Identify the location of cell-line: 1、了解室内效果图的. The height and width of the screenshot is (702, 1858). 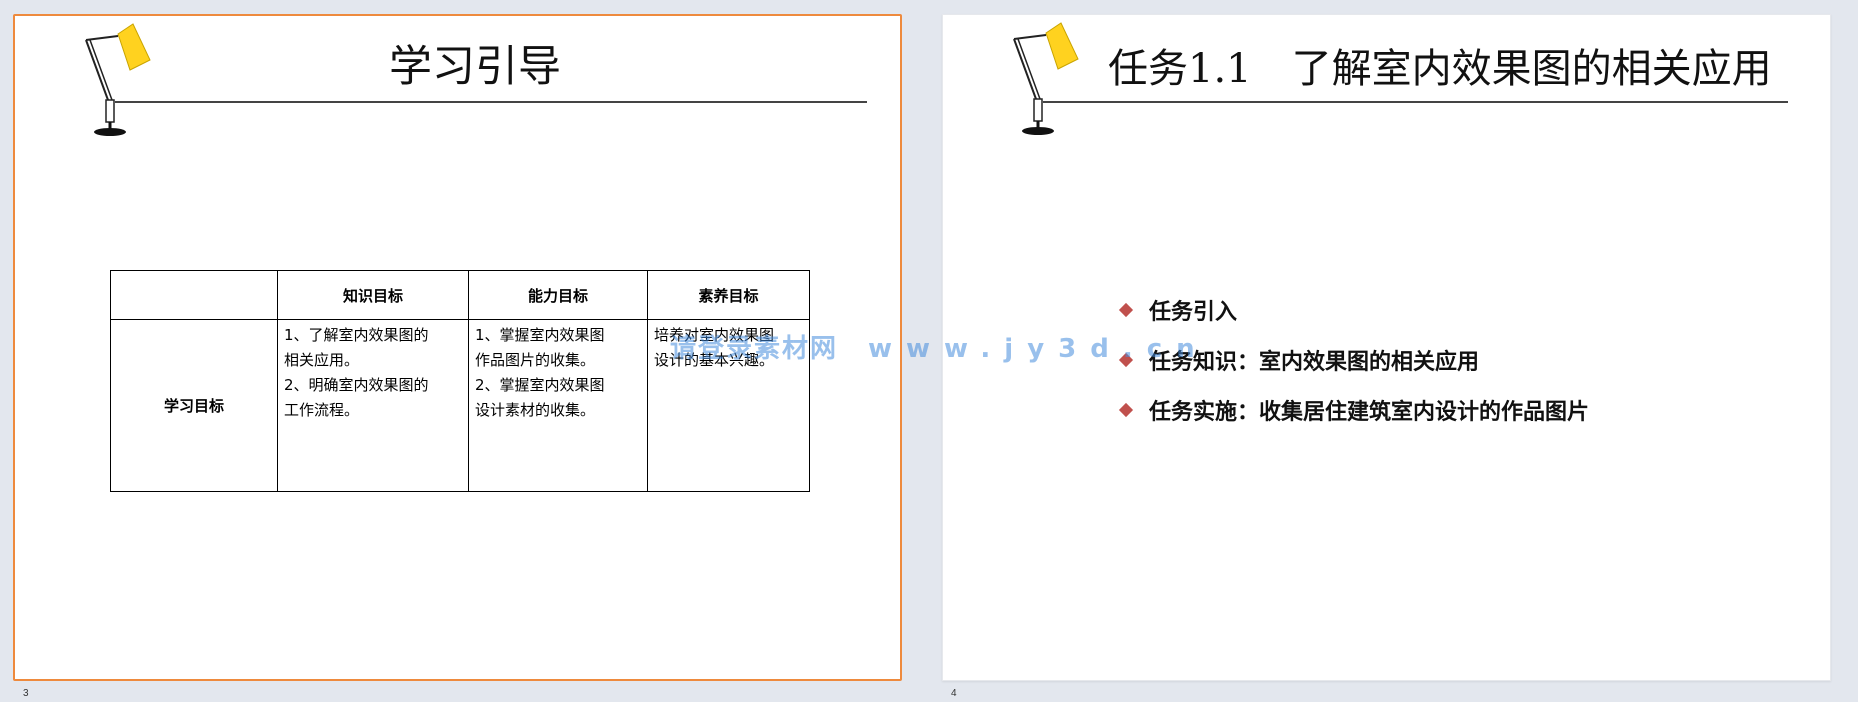
(356, 335).